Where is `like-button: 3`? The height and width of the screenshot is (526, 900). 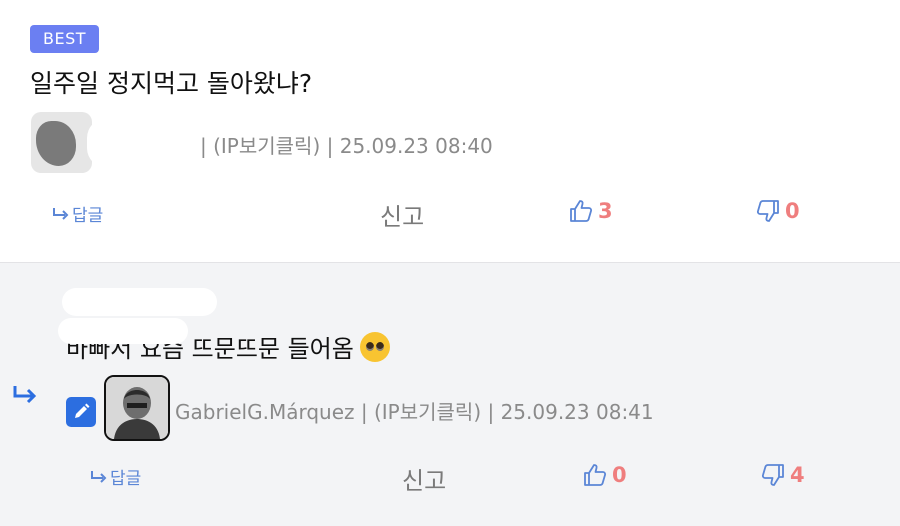 like-button: 3 is located at coordinates (590, 211).